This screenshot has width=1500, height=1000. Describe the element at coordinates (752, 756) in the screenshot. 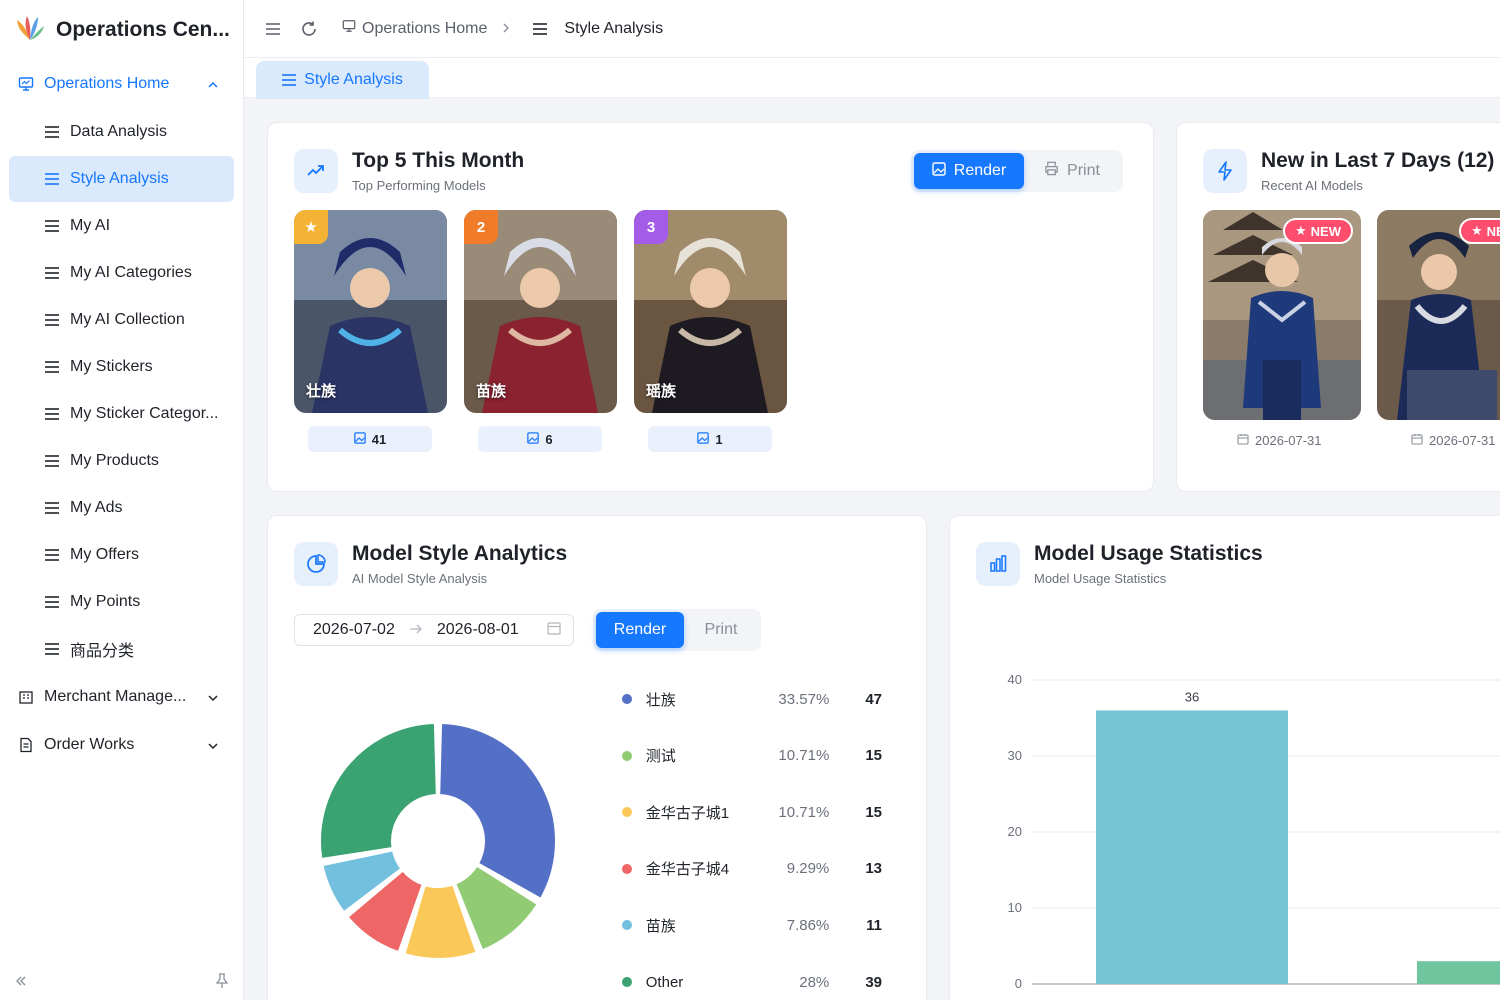

I see `legend-row: 测试 10.71% 15` at that location.